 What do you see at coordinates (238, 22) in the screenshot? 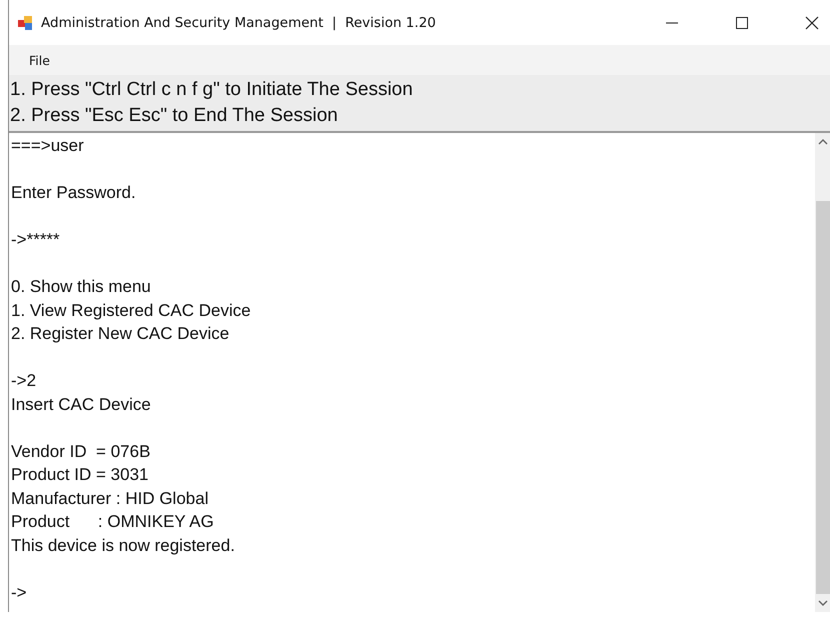
I see `window-title: Administration And Security Management | Revision 1.20` at bounding box center [238, 22].